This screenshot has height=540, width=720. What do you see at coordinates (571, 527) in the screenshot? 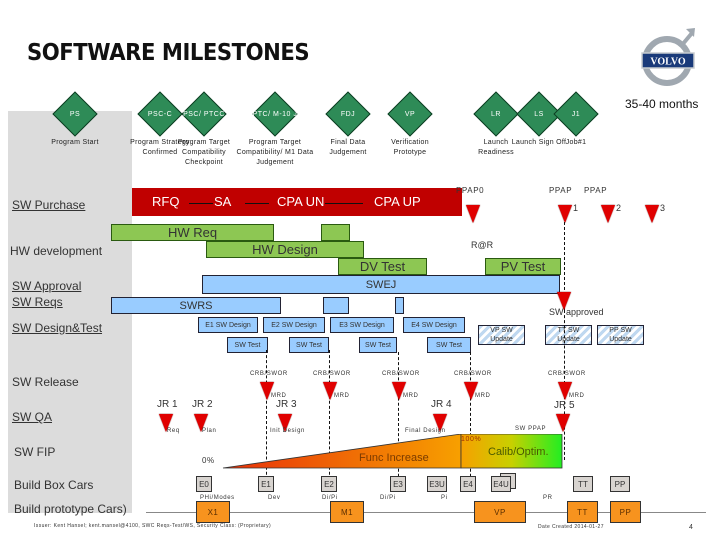
I see `footer-date: Date Created 2014-01-27` at bounding box center [571, 527].